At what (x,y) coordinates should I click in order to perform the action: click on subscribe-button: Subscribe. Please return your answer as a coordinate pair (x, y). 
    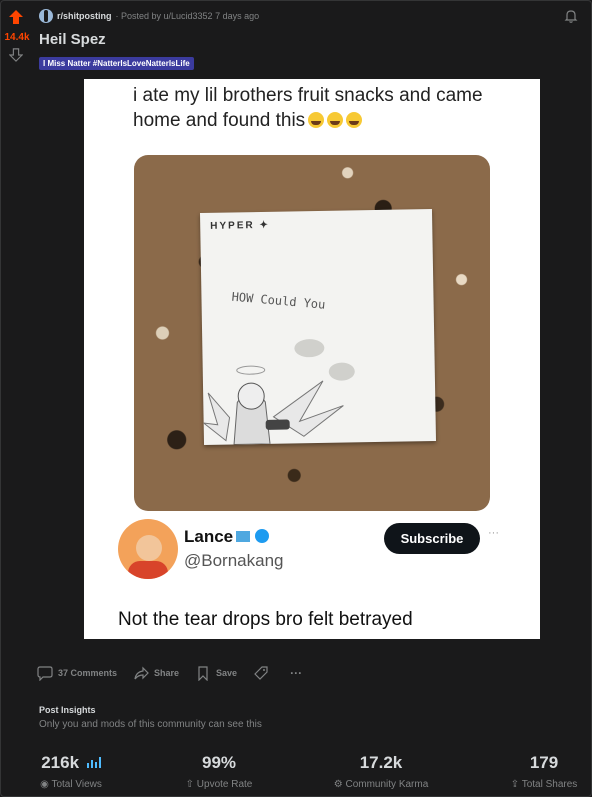
    Looking at the image, I should click on (432, 538).